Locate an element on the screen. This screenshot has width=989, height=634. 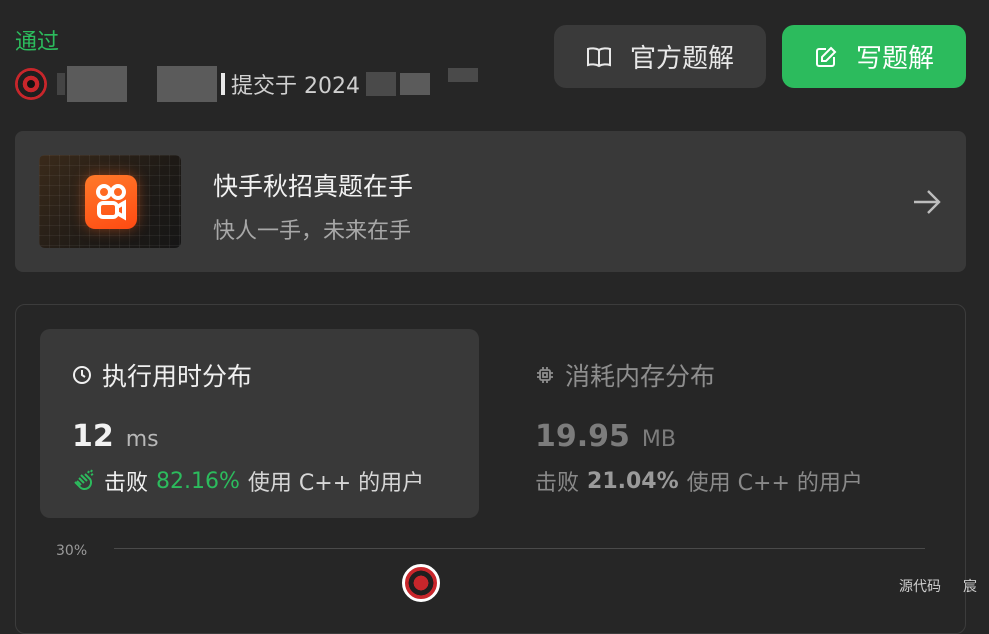
runtime-beat: 击败 82.16% 使用 C++ 的用户 is located at coordinates (248, 481).